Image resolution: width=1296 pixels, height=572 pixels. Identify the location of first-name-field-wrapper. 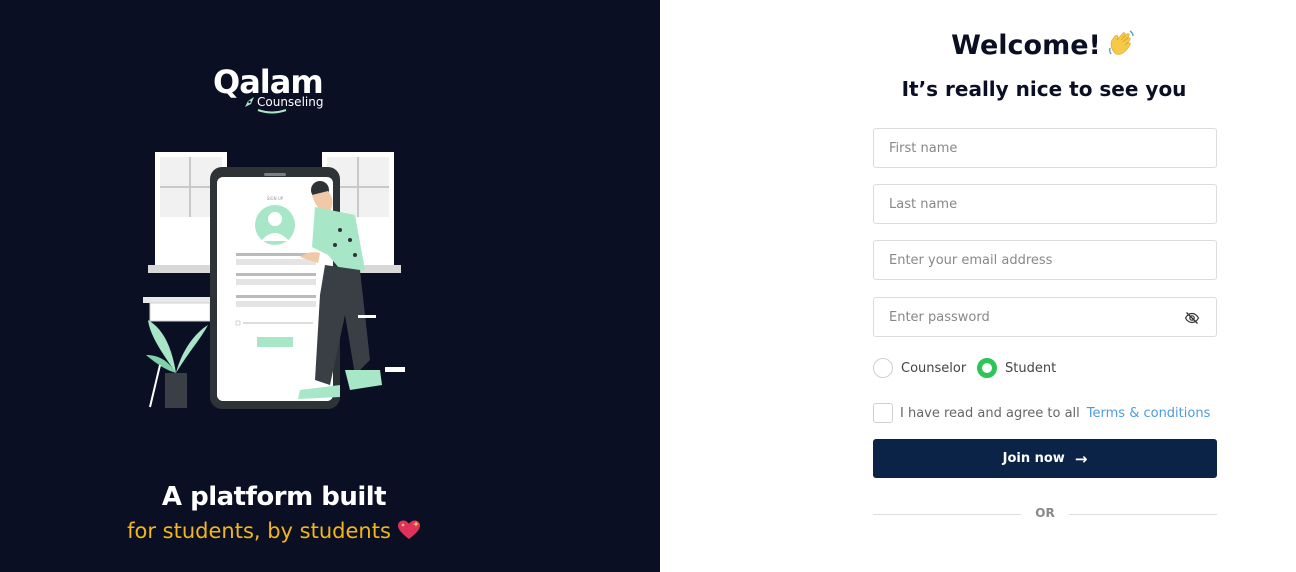
(1045, 148).